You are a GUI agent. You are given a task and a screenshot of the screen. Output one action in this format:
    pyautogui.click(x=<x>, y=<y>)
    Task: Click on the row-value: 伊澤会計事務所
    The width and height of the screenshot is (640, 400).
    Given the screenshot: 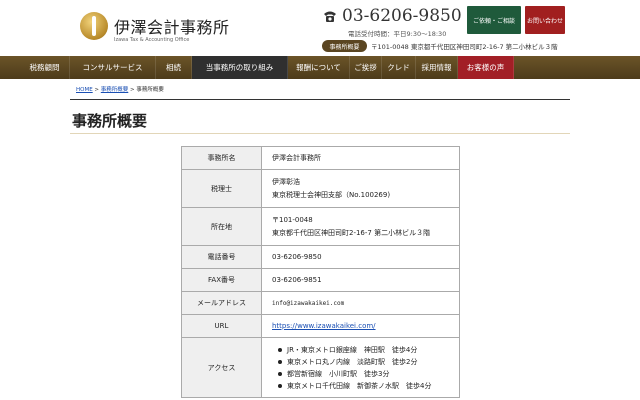 What is the action you would take?
    pyautogui.click(x=360, y=158)
    